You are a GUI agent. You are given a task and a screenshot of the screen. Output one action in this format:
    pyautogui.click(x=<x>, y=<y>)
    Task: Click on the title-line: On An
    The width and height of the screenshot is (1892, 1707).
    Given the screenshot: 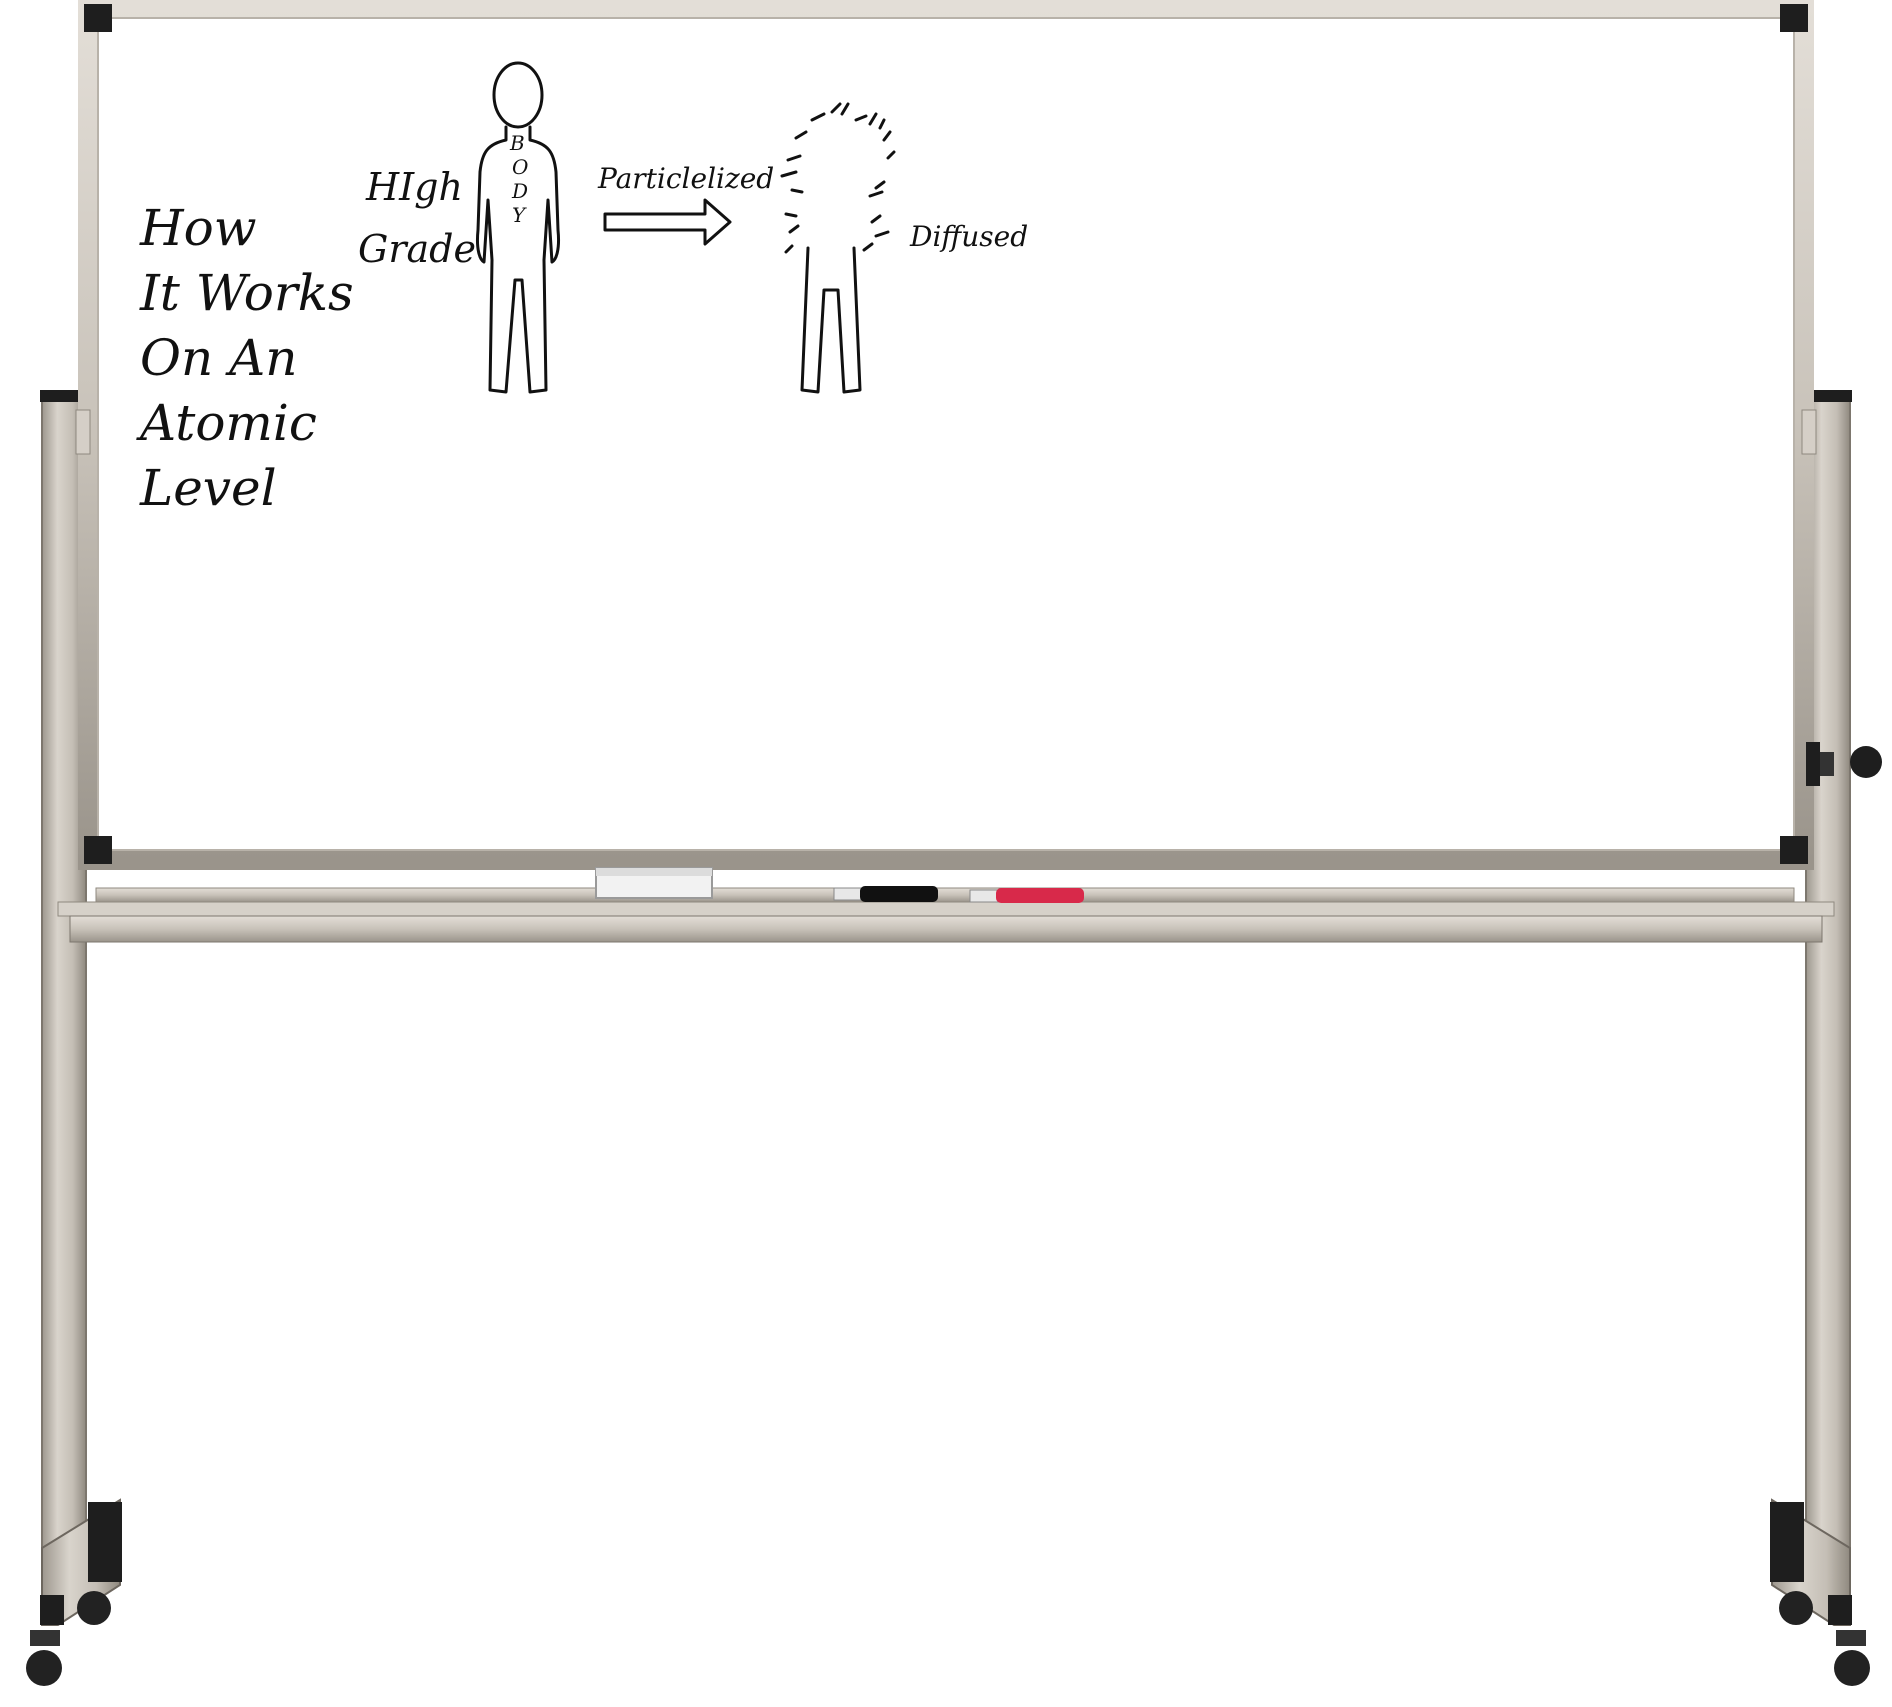 What is the action you would take?
    pyautogui.click(x=218, y=358)
    